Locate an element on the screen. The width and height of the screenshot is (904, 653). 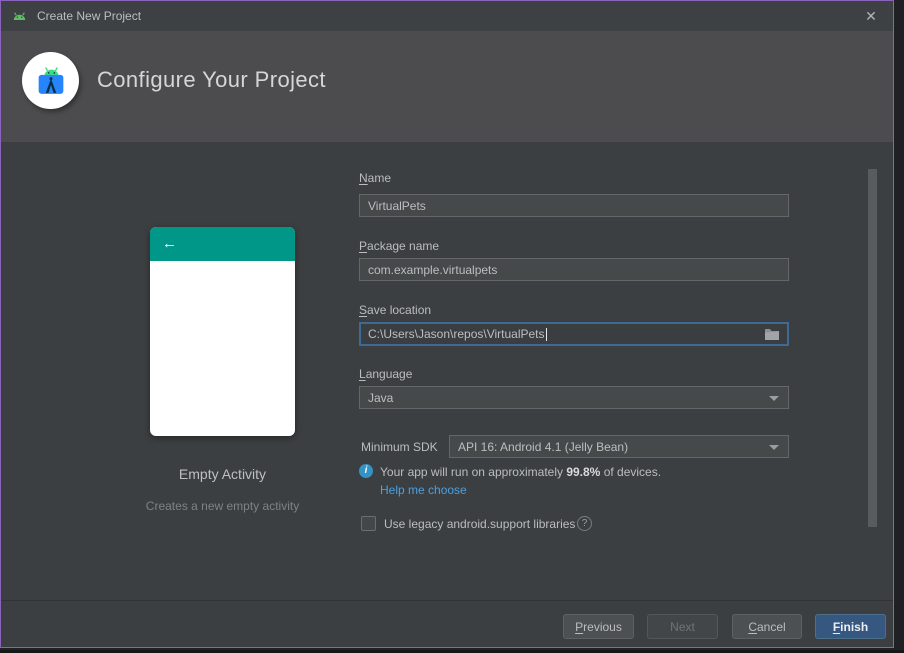
name-label-rest: ame is located at coordinates (379, 178).